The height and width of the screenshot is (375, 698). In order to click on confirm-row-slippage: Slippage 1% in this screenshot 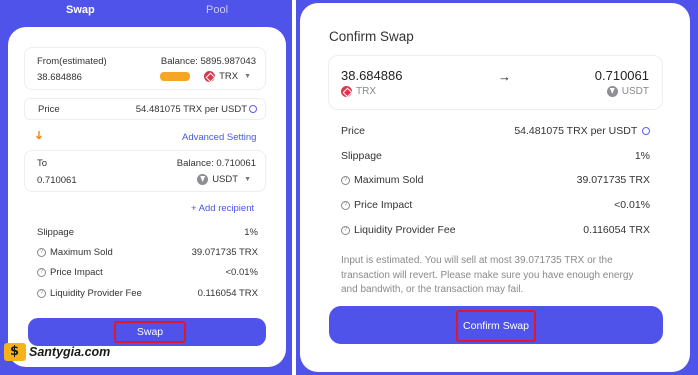, I will do `click(349, 156)`.